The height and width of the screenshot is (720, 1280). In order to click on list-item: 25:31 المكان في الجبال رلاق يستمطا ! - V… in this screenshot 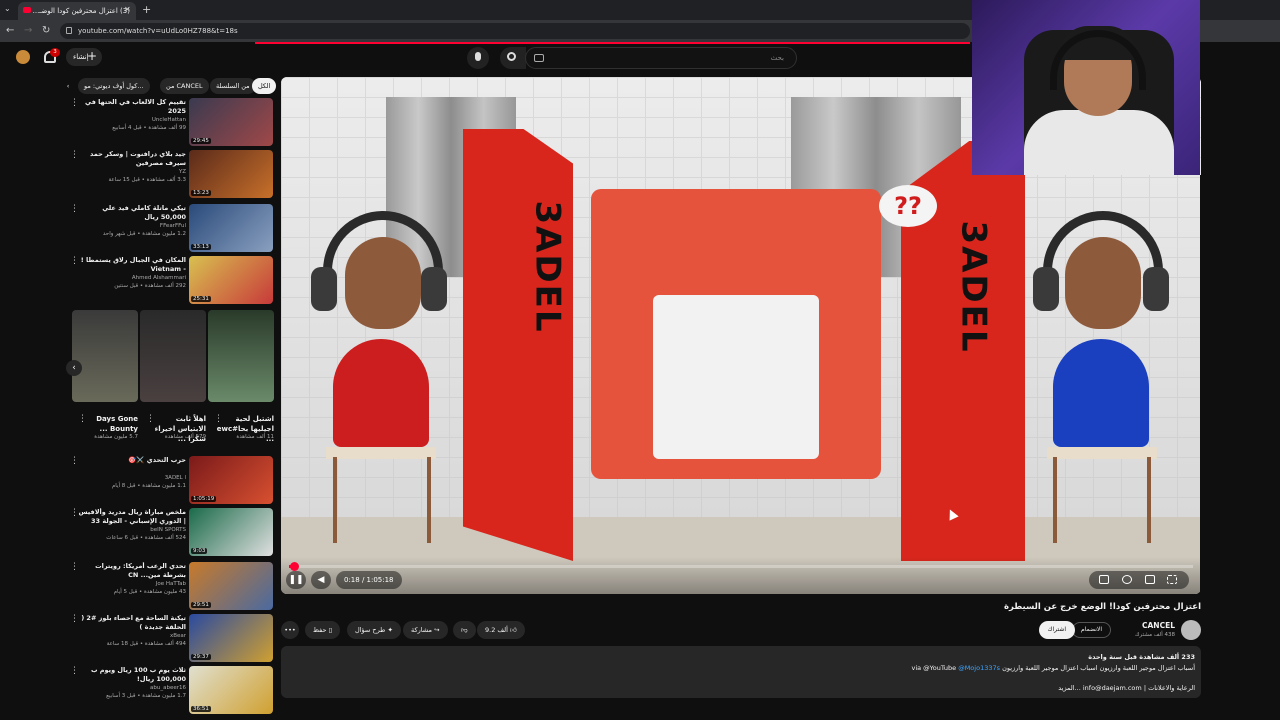, I will do `click(173, 281)`.